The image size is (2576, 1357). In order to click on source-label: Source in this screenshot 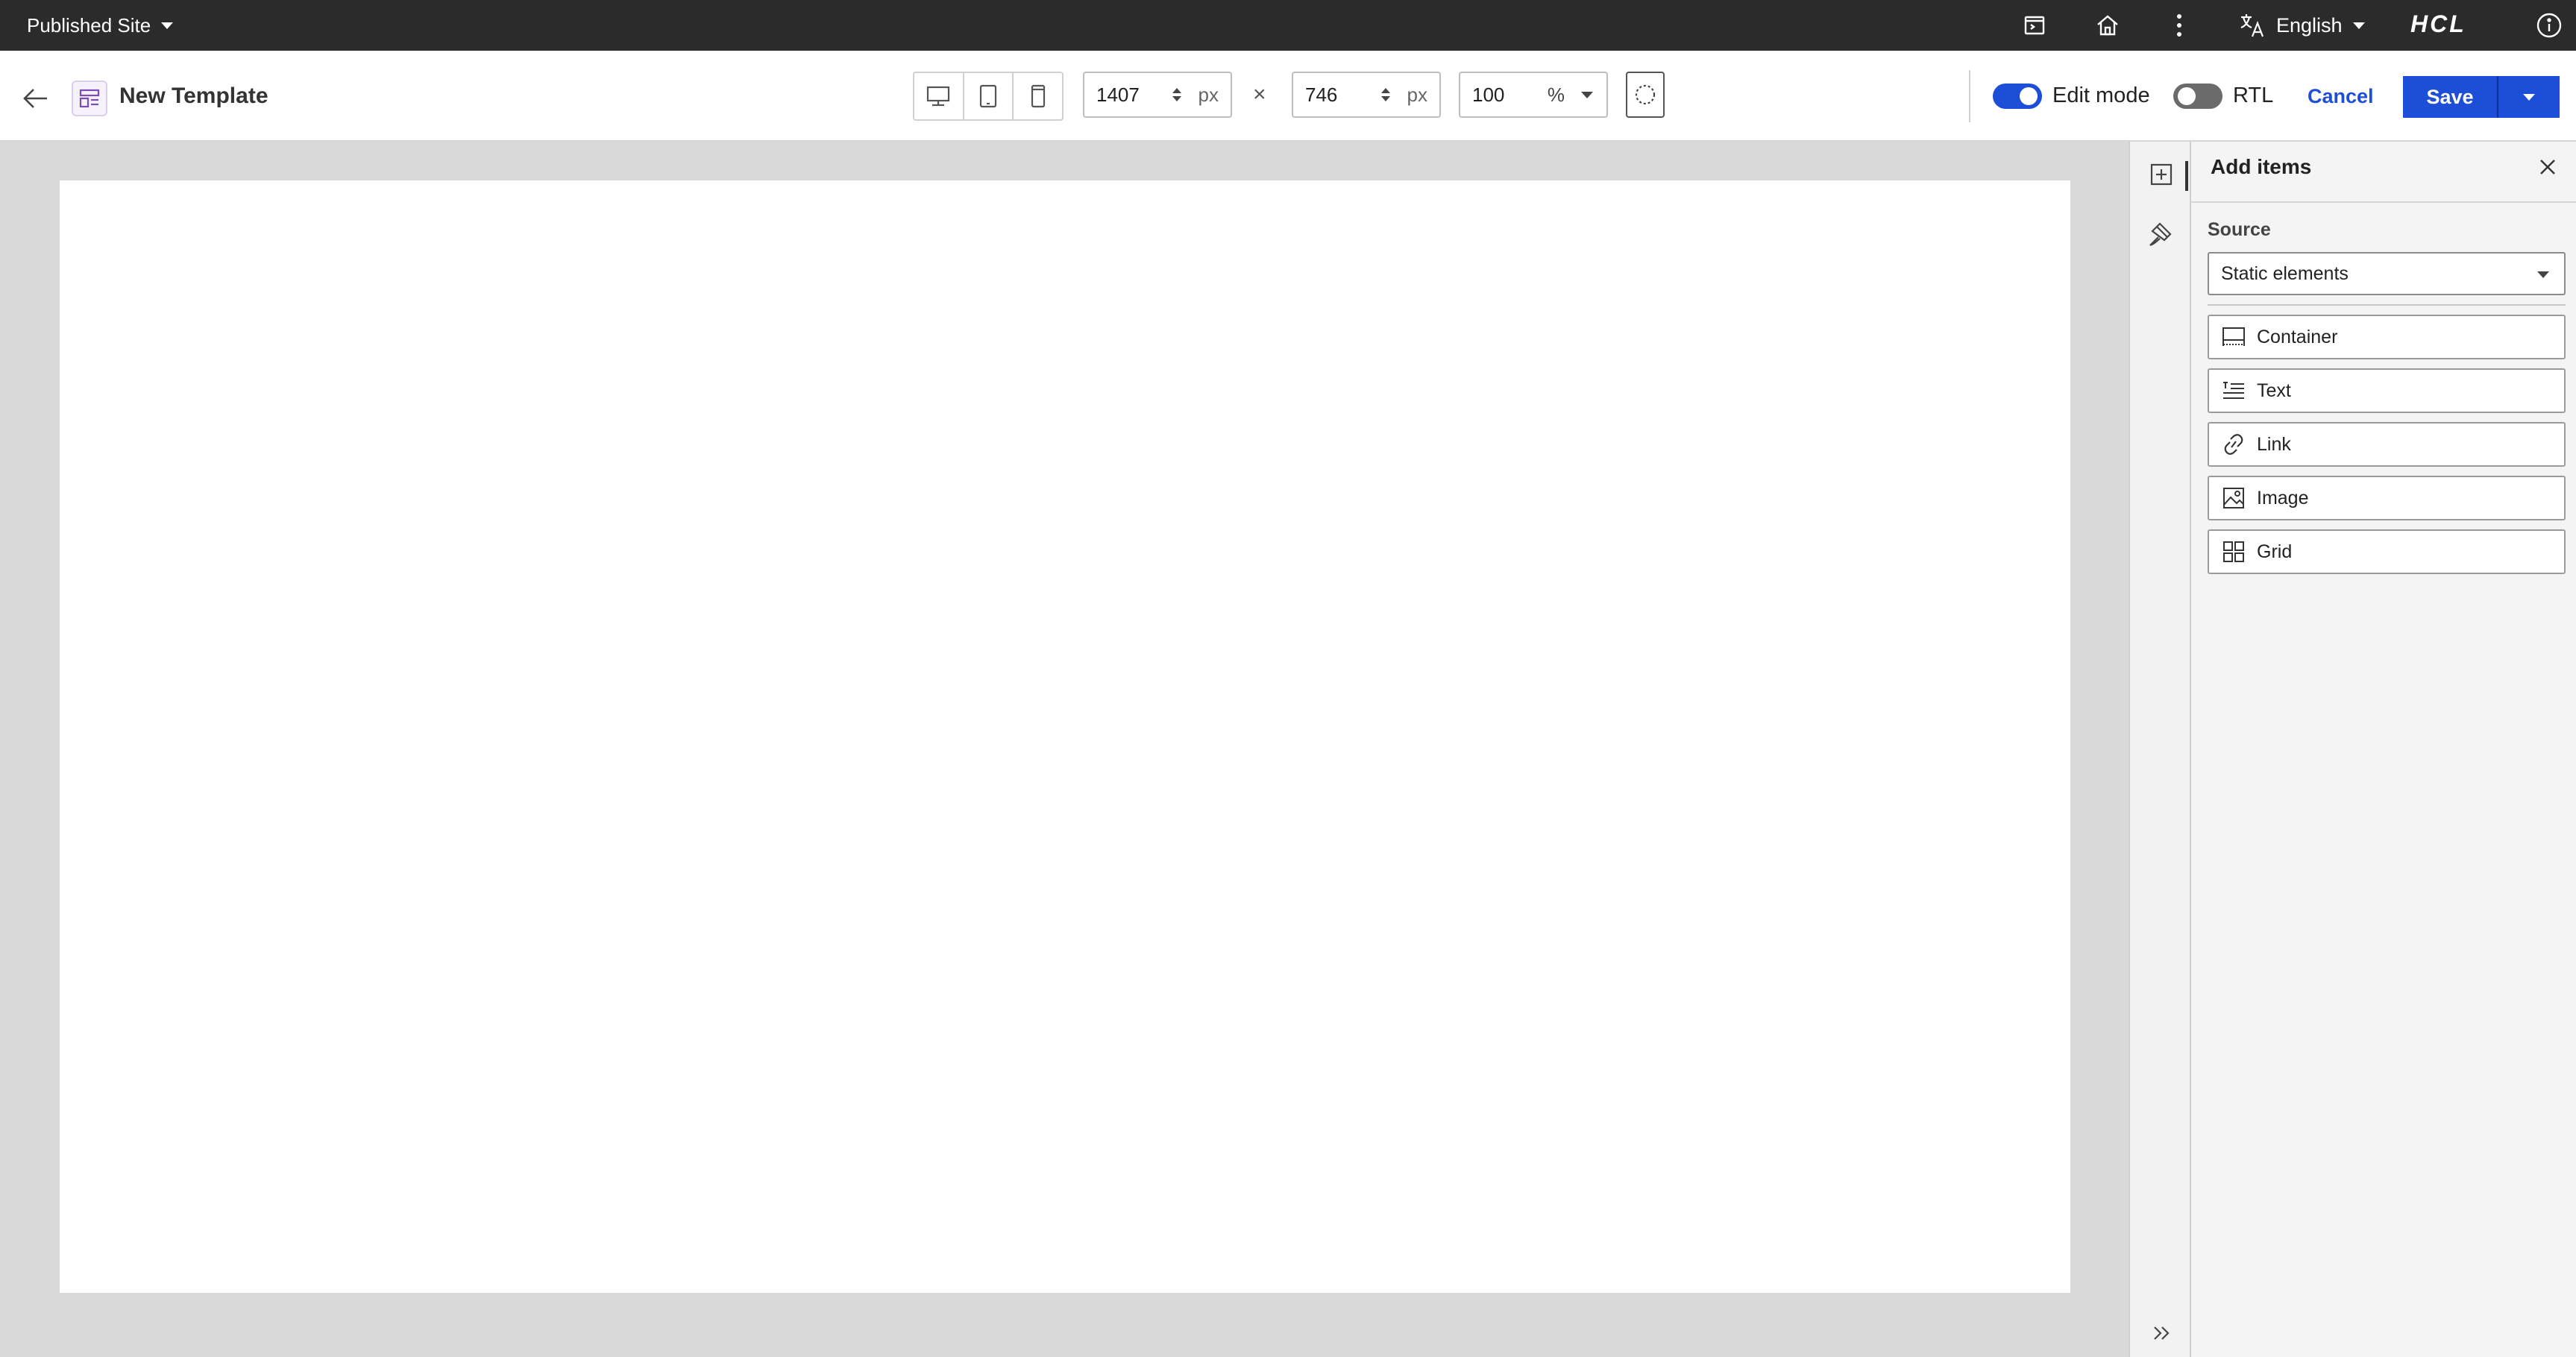, I will do `click(2239, 229)`.